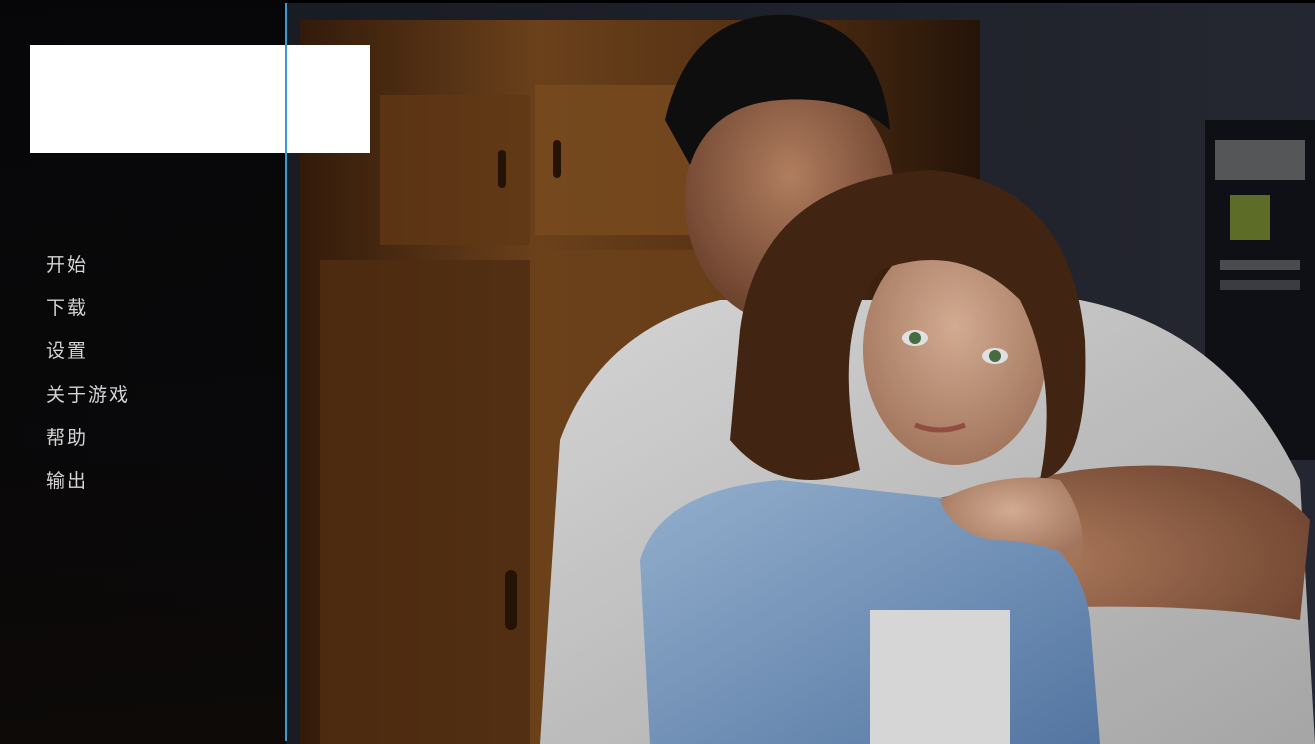 The height and width of the screenshot is (744, 1315). What do you see at coordinates (88, 403) in the screenshot?
I see `menu-item-about: 关于游戏` at bounding box center [88, 403].